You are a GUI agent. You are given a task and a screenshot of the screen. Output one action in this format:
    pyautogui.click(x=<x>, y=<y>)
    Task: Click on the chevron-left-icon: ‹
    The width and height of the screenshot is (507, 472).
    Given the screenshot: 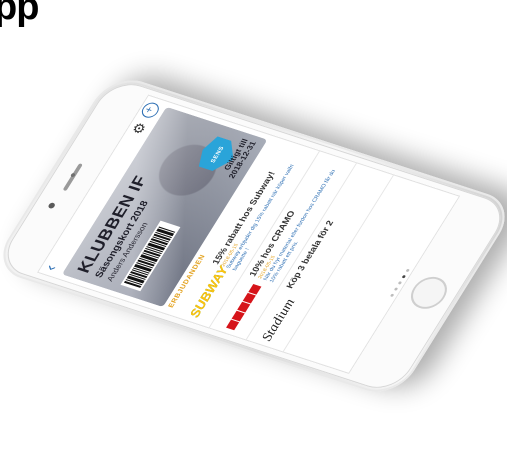 What is the action you would take?
    pyautogui.click(x=51, y=268)
    